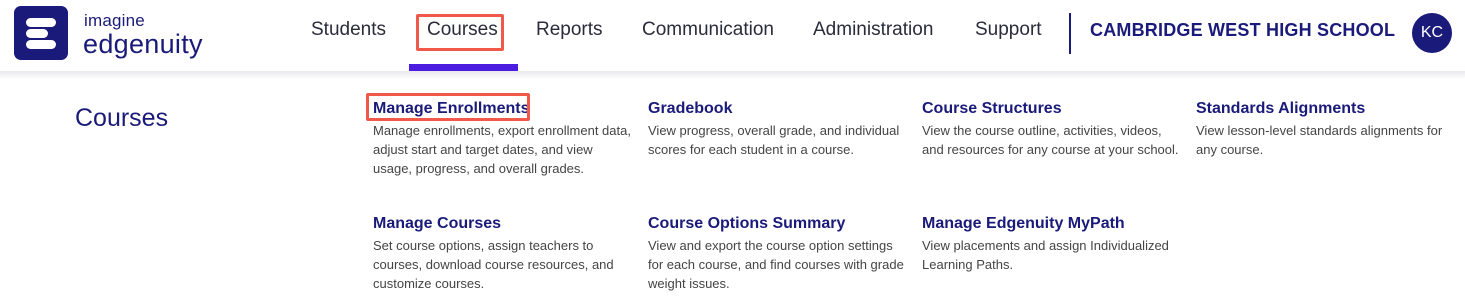 The image size is (1465, 302). What do you see at coordinates (1242, 30) in the screenshot?
I see `school-name: CAMBRIDGE WEST HIGH SCHOOL` at bounding box center [1242, 30].